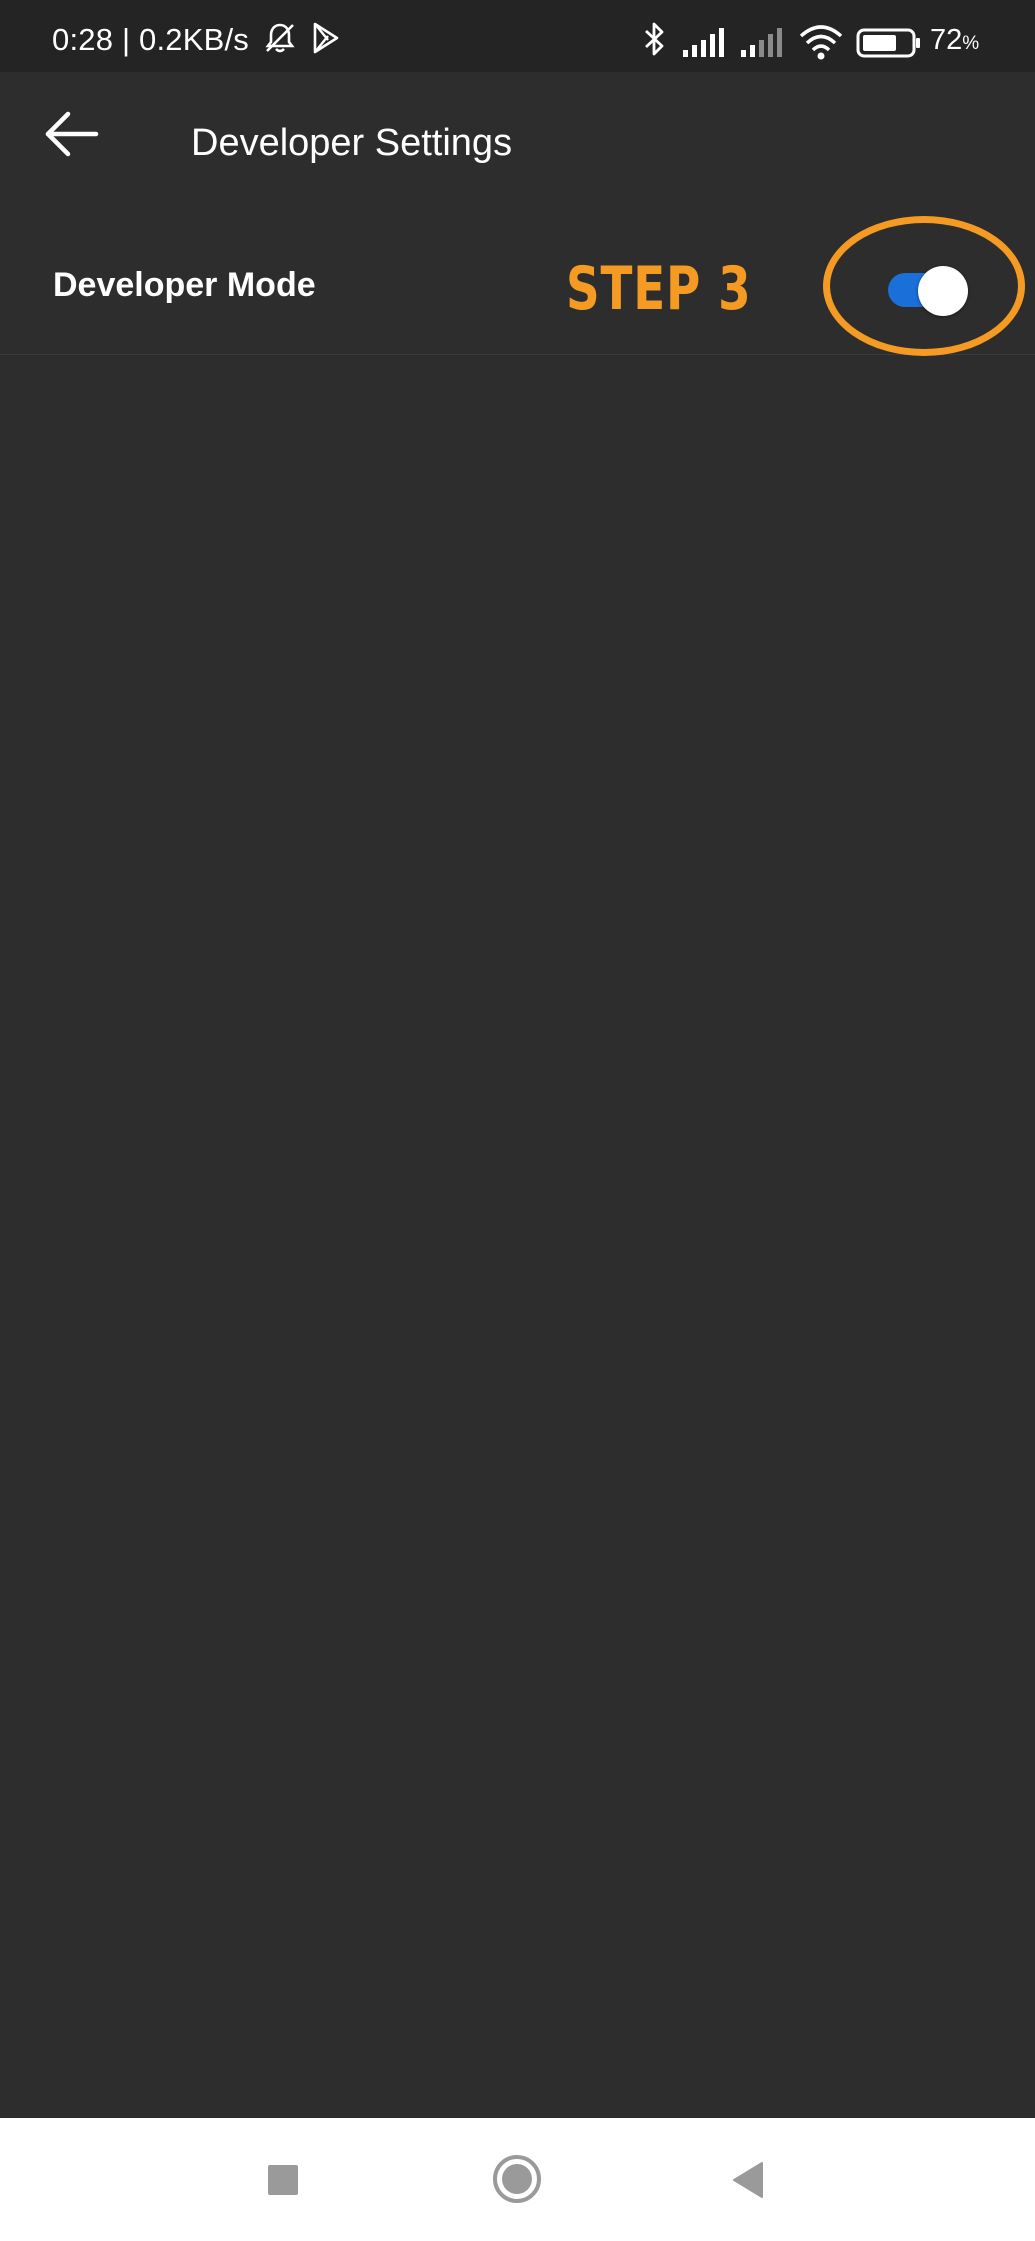  Describe the element at coordinates (971, 43) in the screenshot. I see `battery-percent-sign: %` at that location.